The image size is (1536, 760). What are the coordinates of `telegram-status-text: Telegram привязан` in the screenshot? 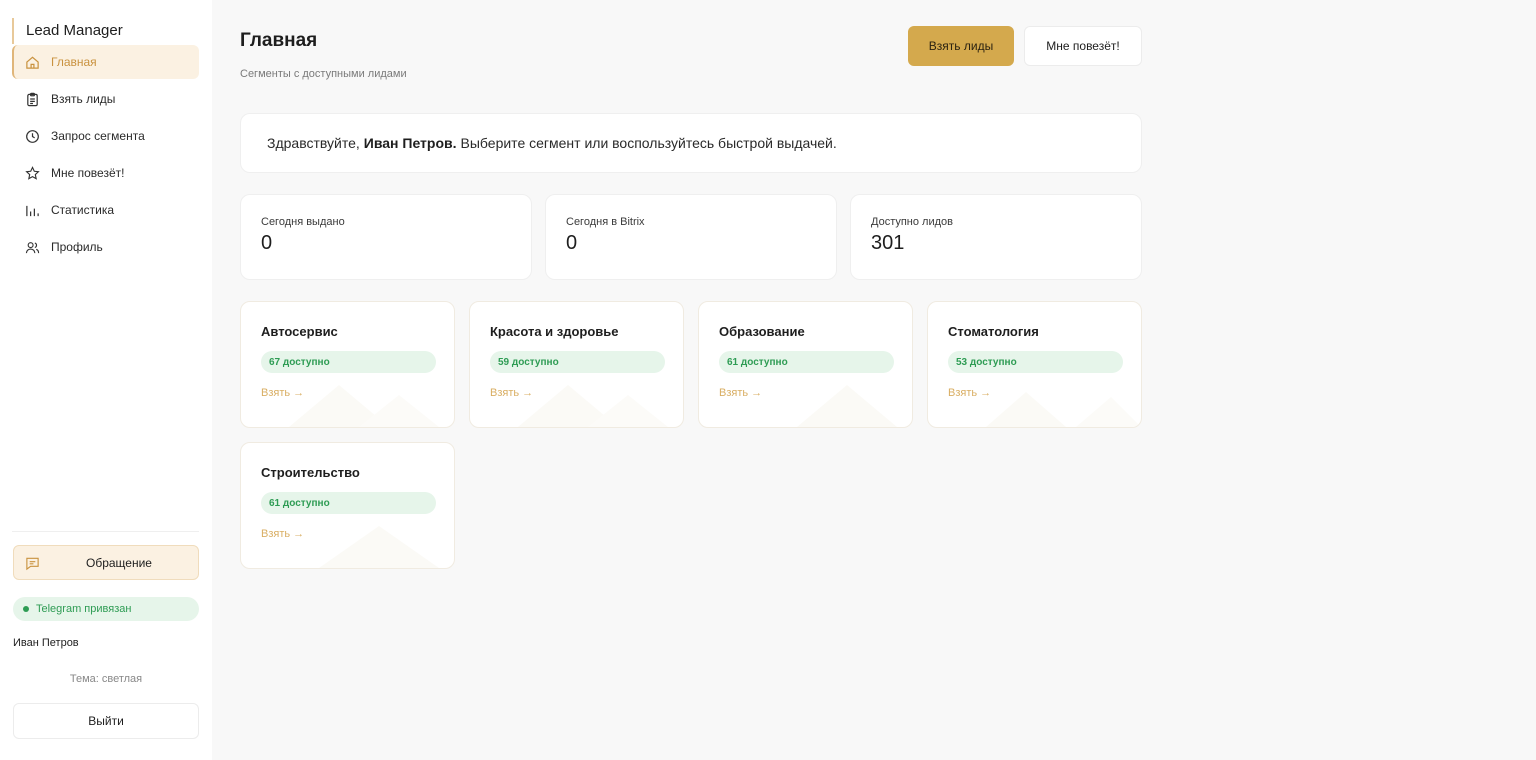 It's located at (84, 609).